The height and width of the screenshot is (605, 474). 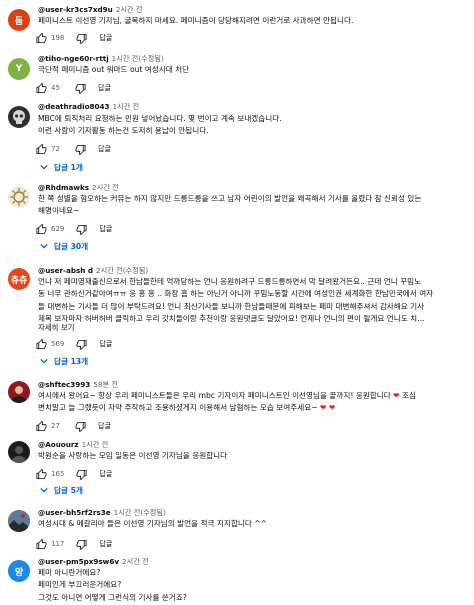 I want to click on landscape-icon, so click(x=19, y=521).